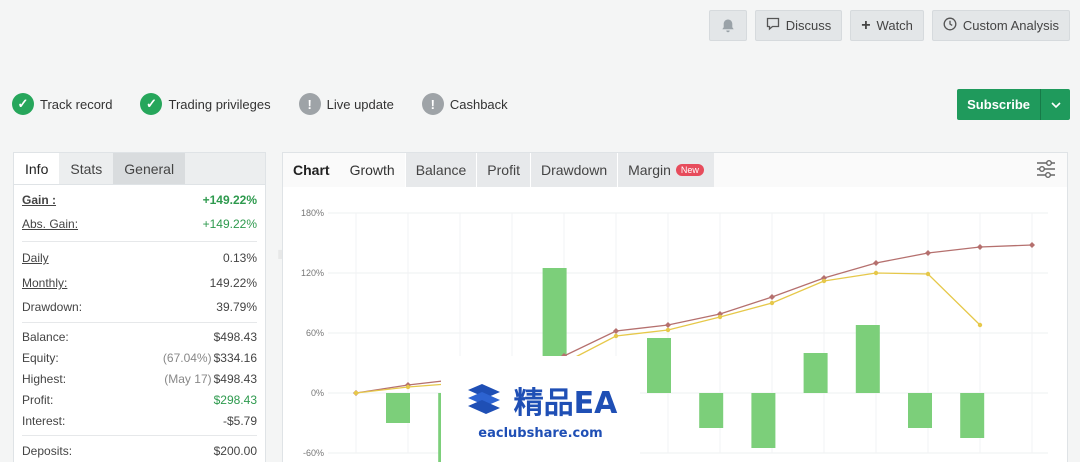 The width and height of the screenshot is (1080, 462). What do you see at coordinates (50, 224) in the screenshot?
I see `stat-label: Abs. Gain:` at bounding box center [50, 224].